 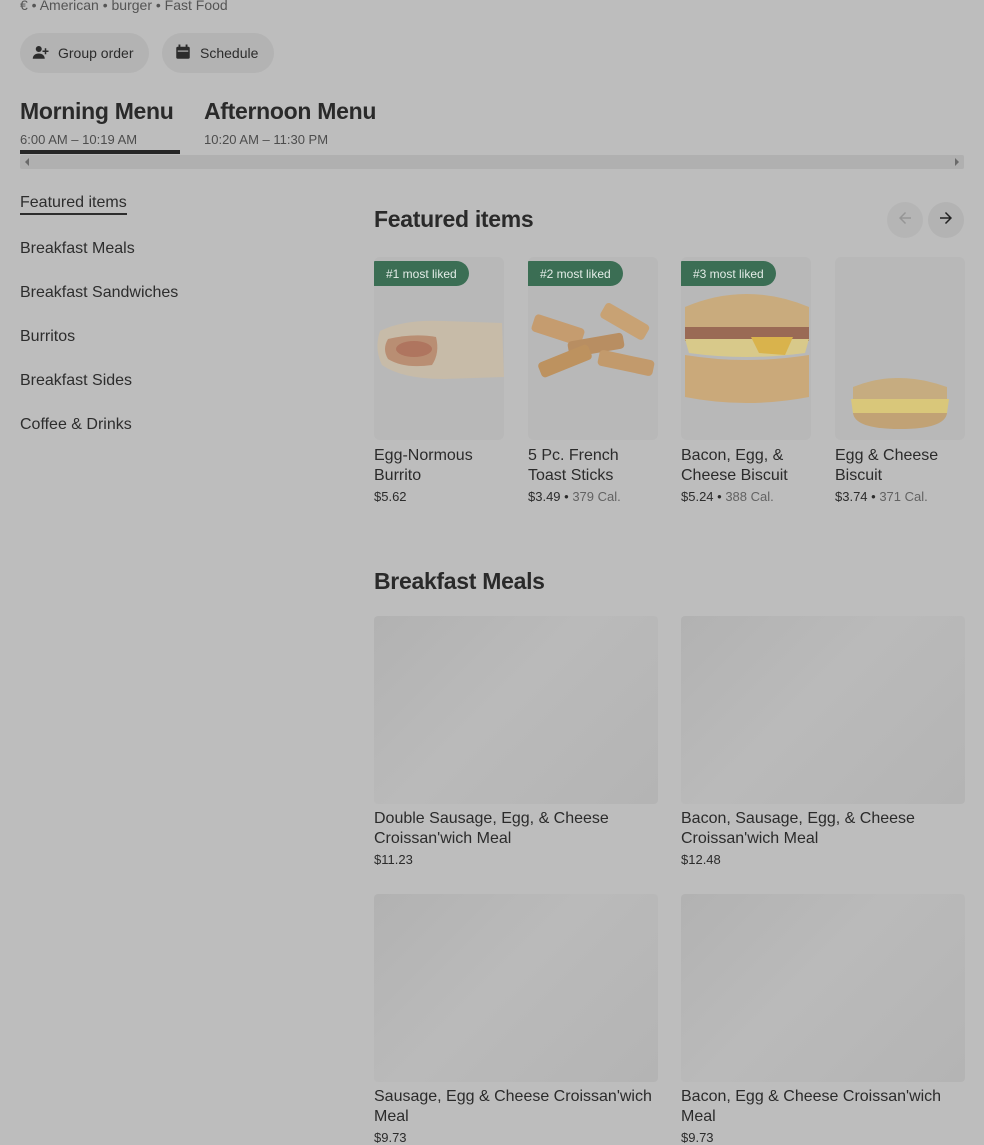 What do you see at coordinates (47, 337) in the screenshot?
I see `sidebar-item-burritos: Burritos` at bounding box center [47, 337].